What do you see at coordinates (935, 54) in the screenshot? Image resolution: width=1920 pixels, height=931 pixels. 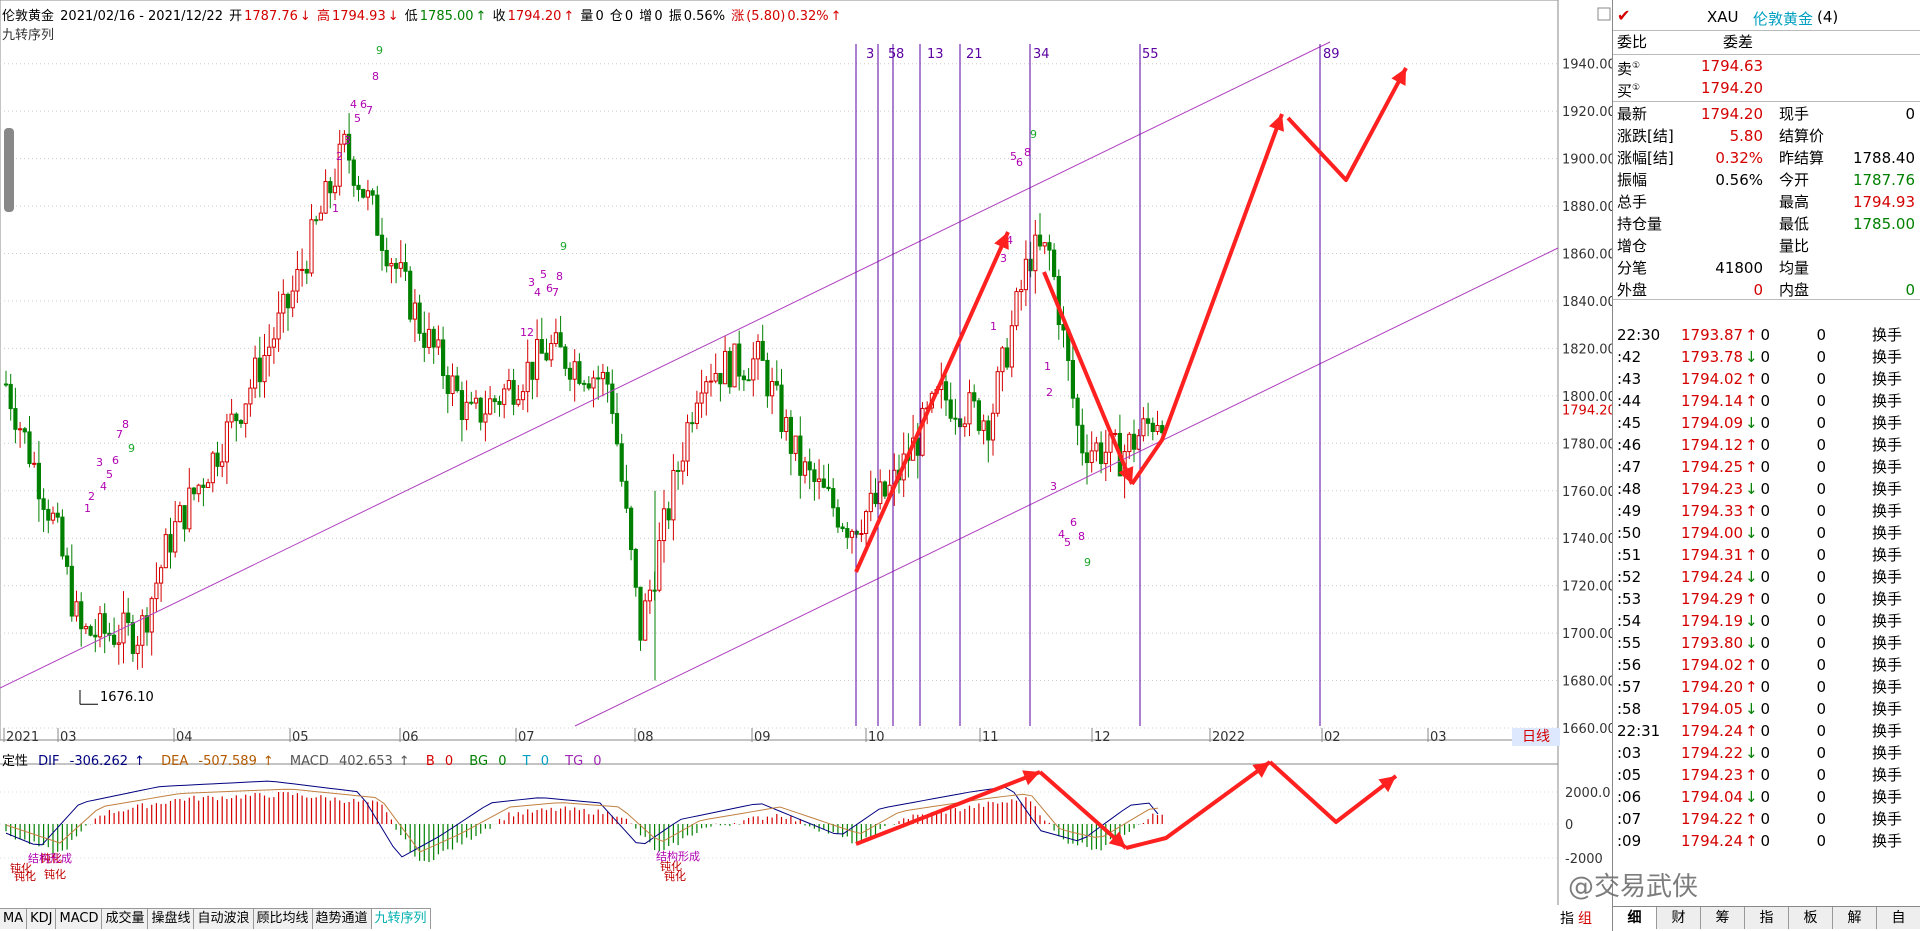 I see `fib-label: 13` at bounding box center [935, 54].